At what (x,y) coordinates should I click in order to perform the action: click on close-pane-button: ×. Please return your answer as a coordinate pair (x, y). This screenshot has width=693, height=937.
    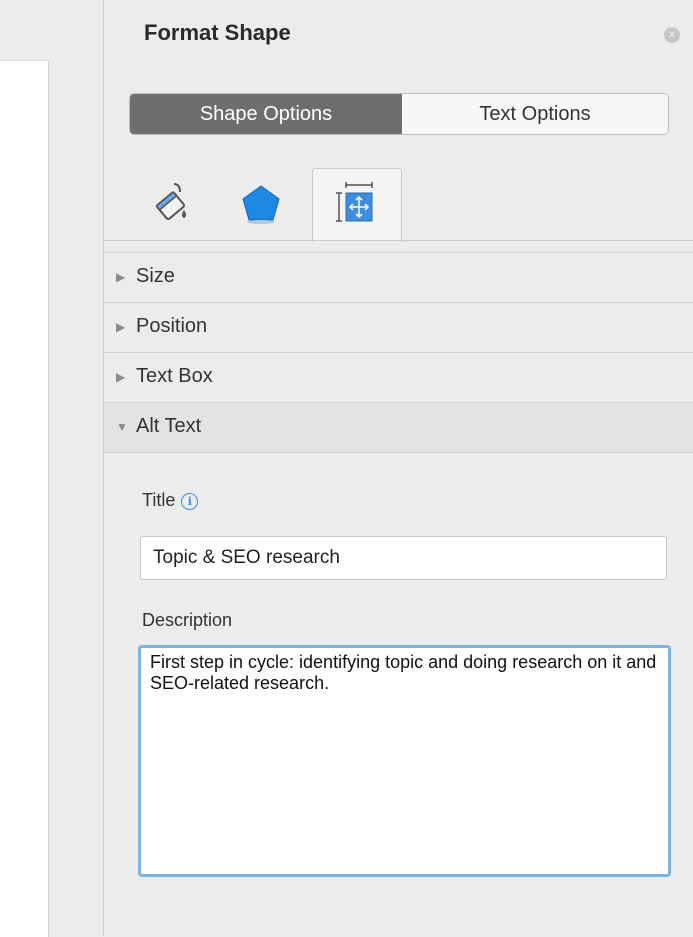
    Looking at the image, I should click on (672, 35).